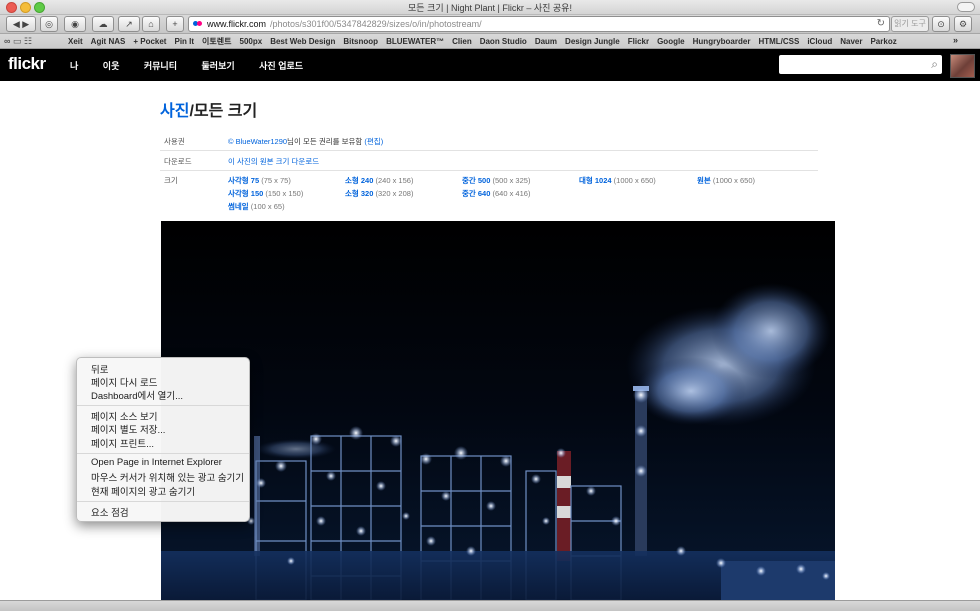 The height and width of the screenshot is (611, 980). What do you see at coordinates (74, 66) in the screenshot?
I see `nav-item-me: 나` at bounding box center [74, 66].